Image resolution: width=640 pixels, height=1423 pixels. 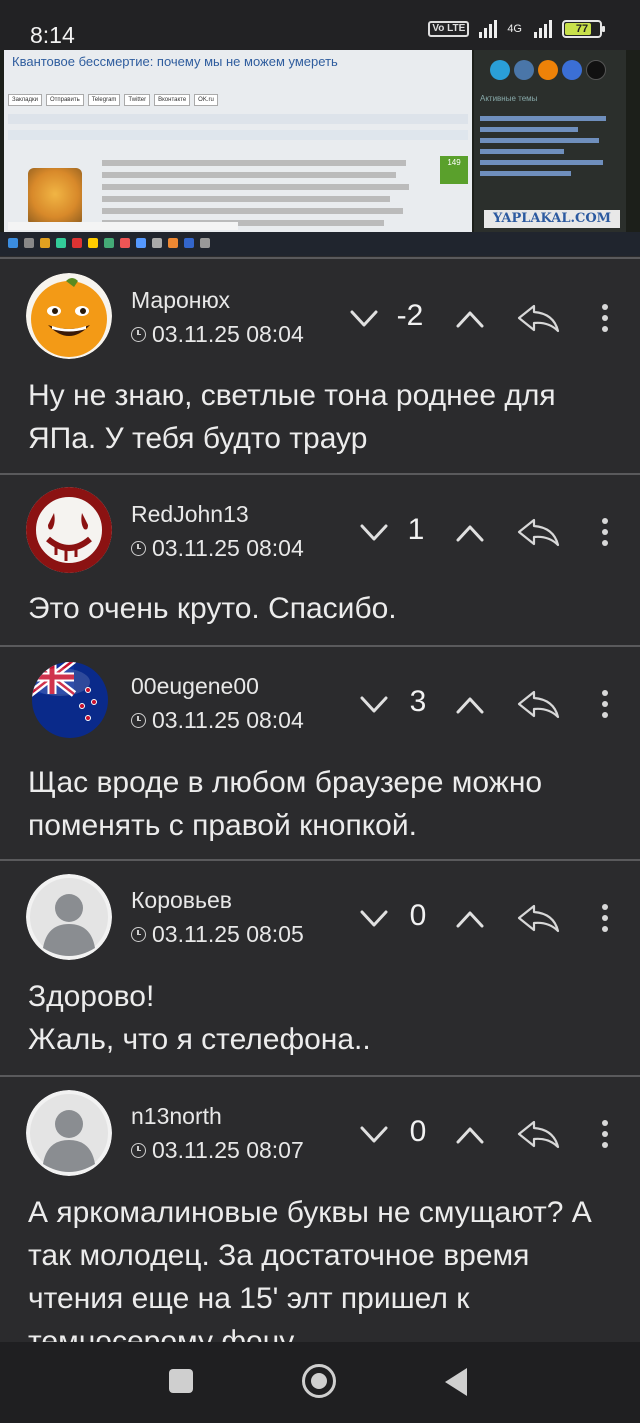 What do you see at coordinates (262, 193) in the screenshot?
I see `forum-post-text` at bounding box center [262, 193].